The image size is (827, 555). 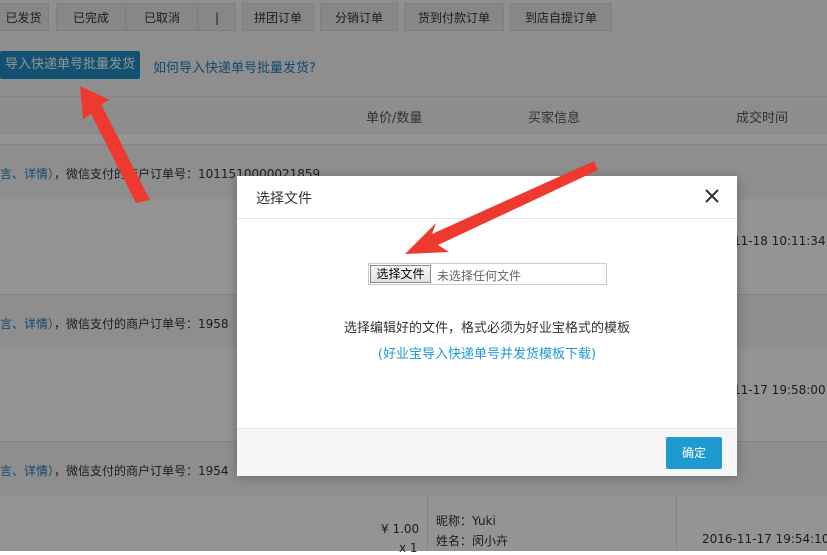 I want to click on choose-file-button: 选择文件, so click(x=400, y=274).